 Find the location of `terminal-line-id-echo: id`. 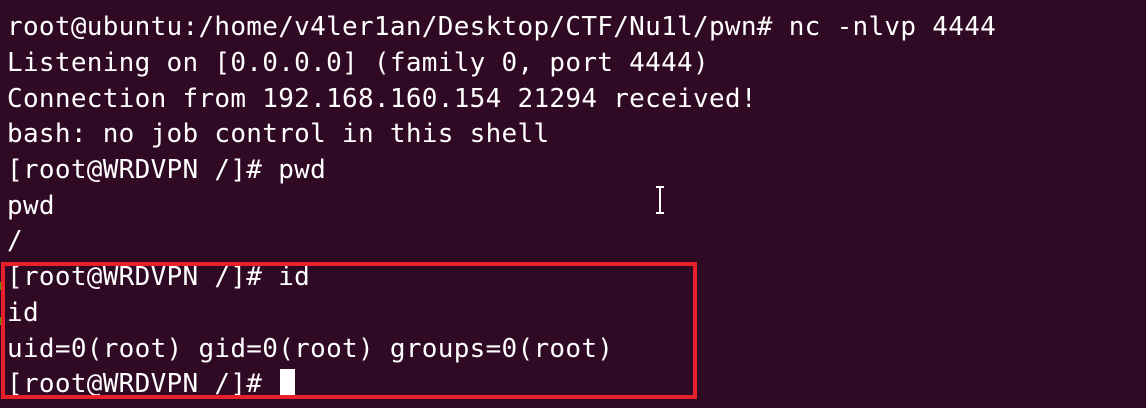

terminal-line-id-echo: id is located at coordinates (23, 313).